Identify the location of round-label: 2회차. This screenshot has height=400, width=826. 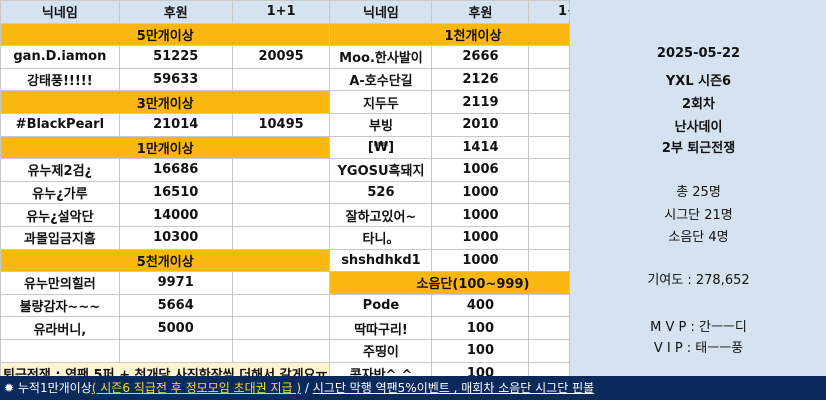
(698, 104).